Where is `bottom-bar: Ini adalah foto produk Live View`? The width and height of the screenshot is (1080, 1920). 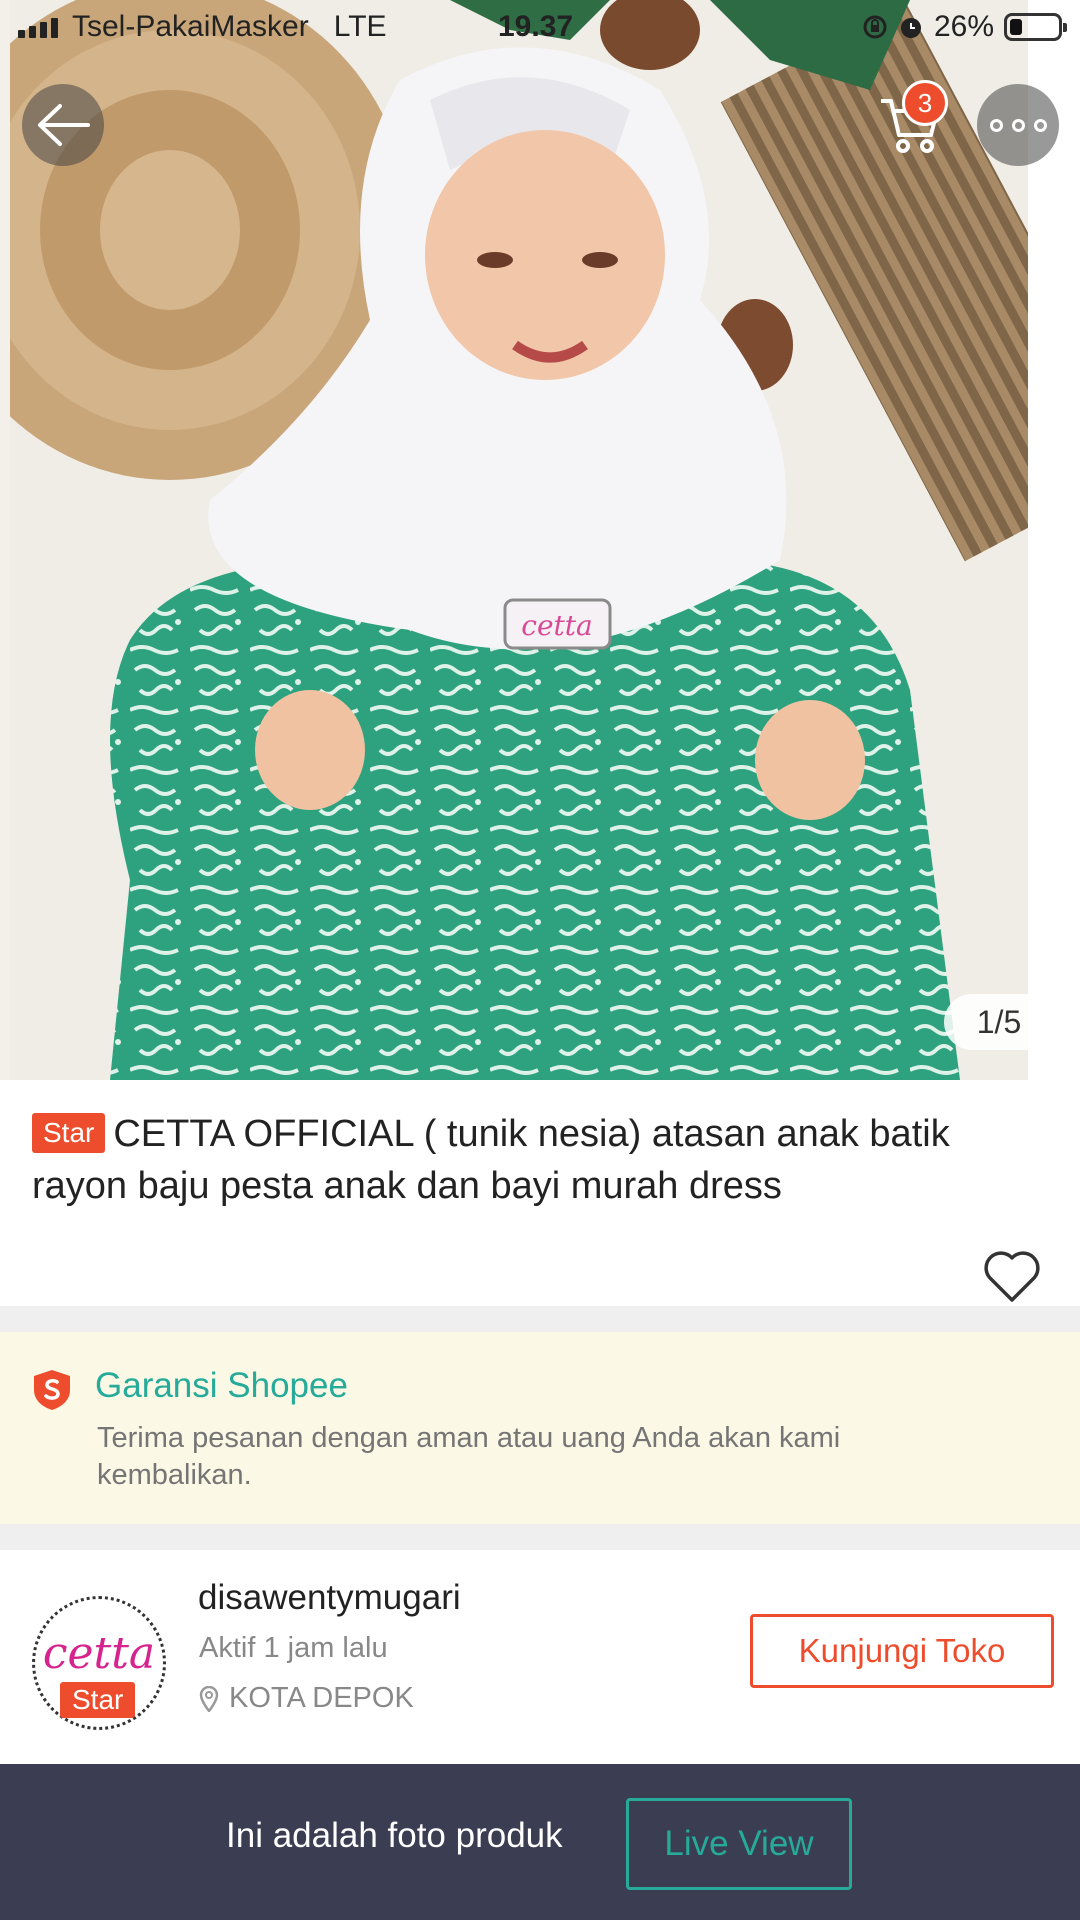 bottom-bar: Ini adalah foto produk Live View is located at coordinates (540, 1842).